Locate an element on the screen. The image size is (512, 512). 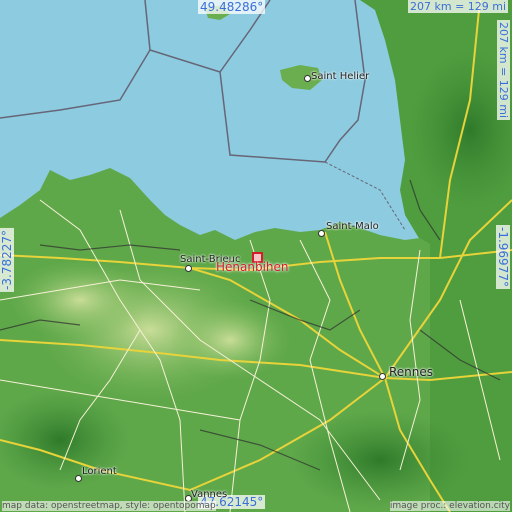
scale-top: 207 km = 129 mi is located at coordinates (458, 6).